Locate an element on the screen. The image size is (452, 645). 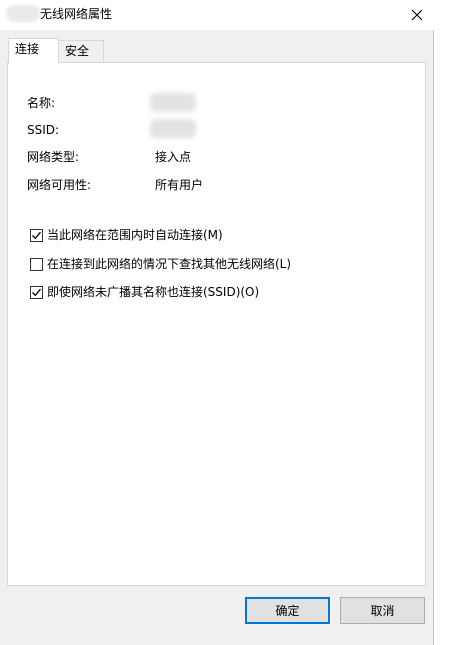
auto-connect-checkbox is located at coordinates (36, 235).